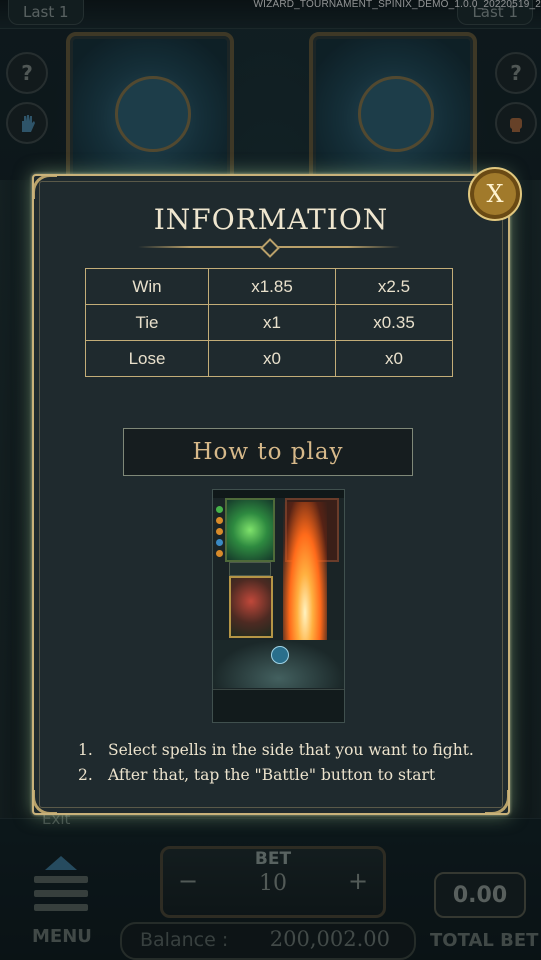 The image size is (541, 960). What do you see at coordinates (271, 219) in the screenshot?
I see `modal-title: INFORMATION` at bounding box center [271, 219].